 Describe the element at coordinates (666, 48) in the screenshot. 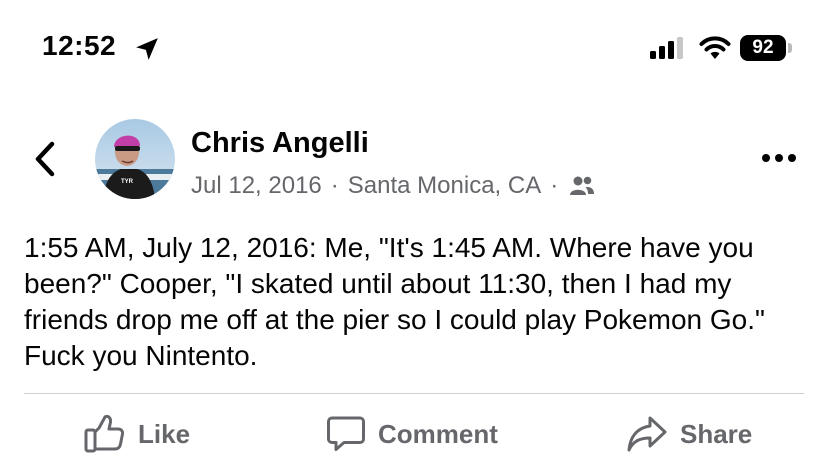

I see `signal-icon` at that location.